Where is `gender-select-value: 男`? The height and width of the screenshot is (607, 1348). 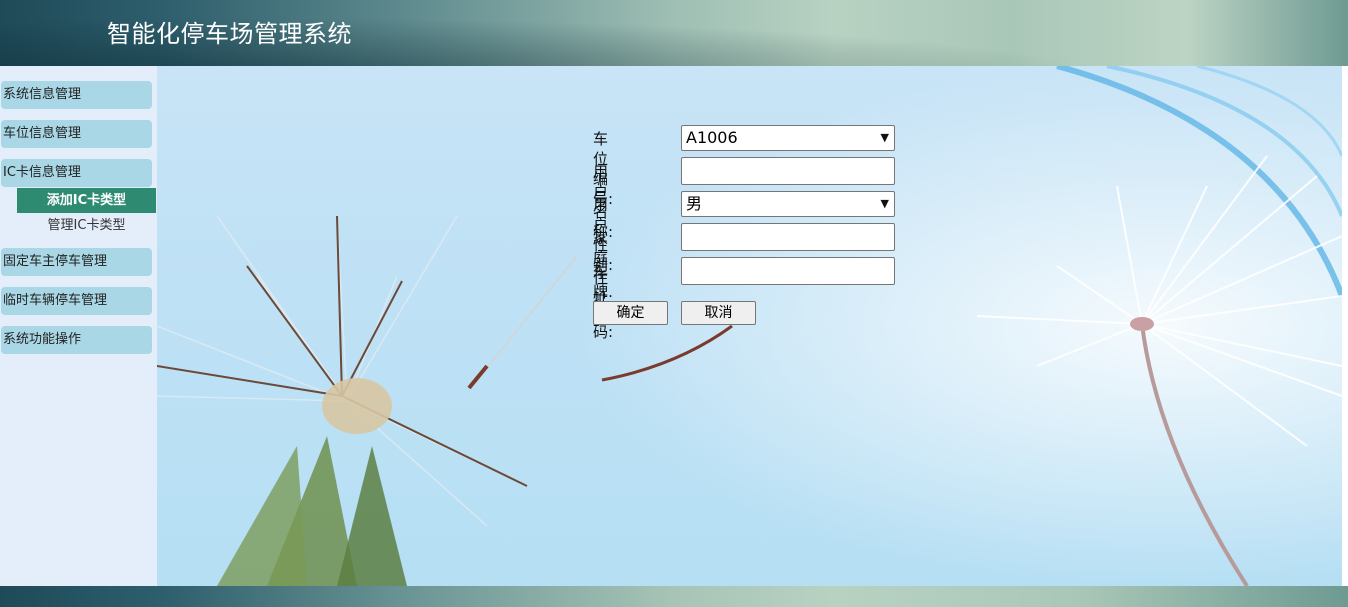
gender-select-value: 男 is located at coordinates (694, 203).